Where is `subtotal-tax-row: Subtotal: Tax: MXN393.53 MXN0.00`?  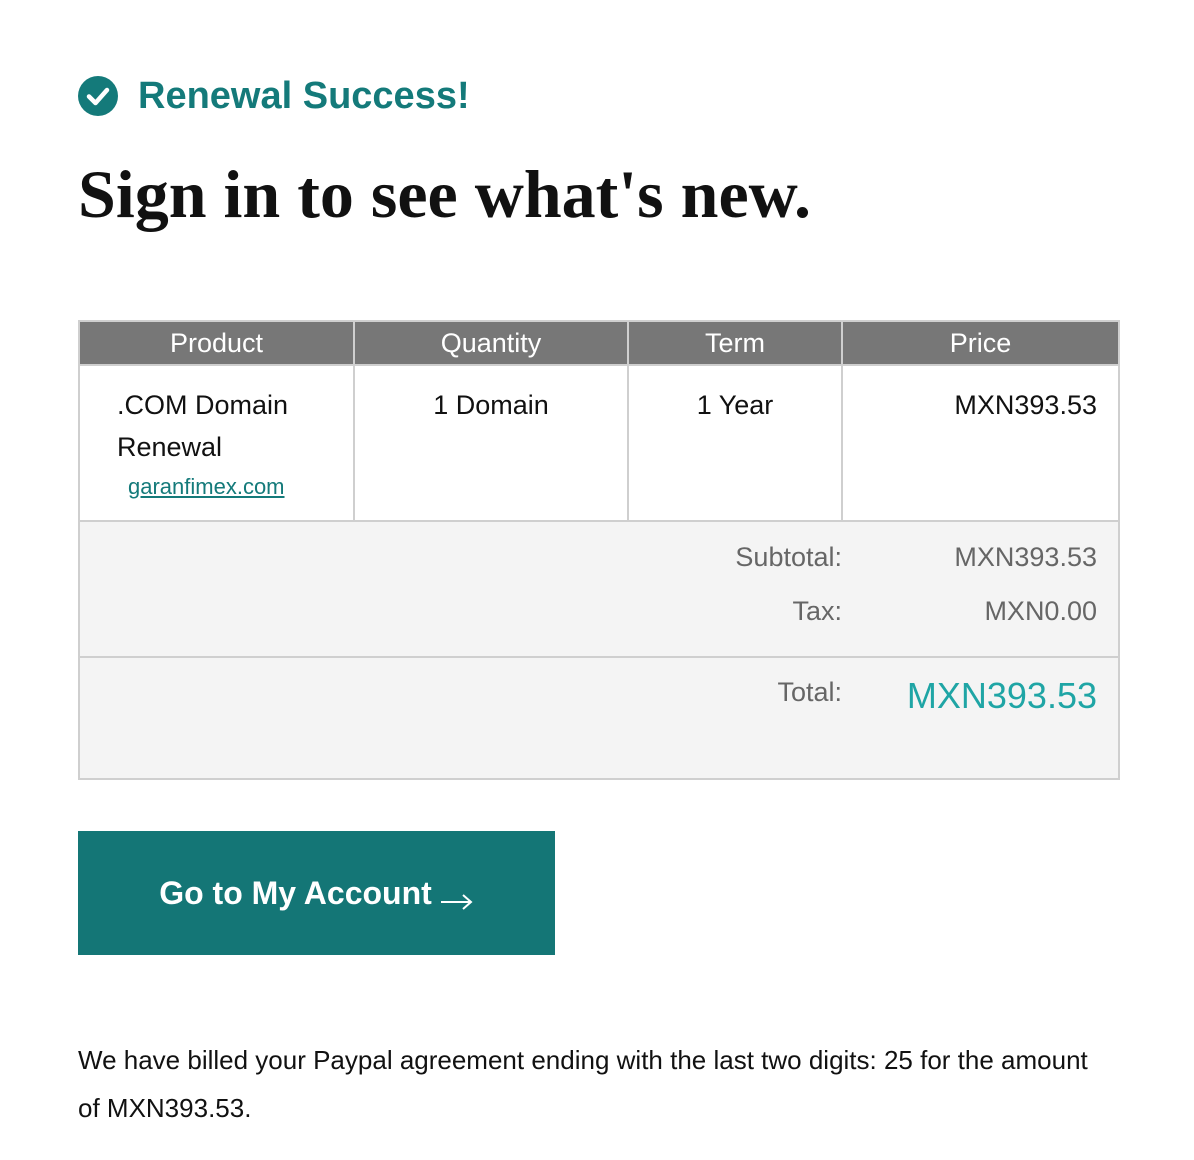
subtotal-tax-row: Subtotal: Tax: MXN393.53 MXN0.00 is located at coordinates (599, 589).